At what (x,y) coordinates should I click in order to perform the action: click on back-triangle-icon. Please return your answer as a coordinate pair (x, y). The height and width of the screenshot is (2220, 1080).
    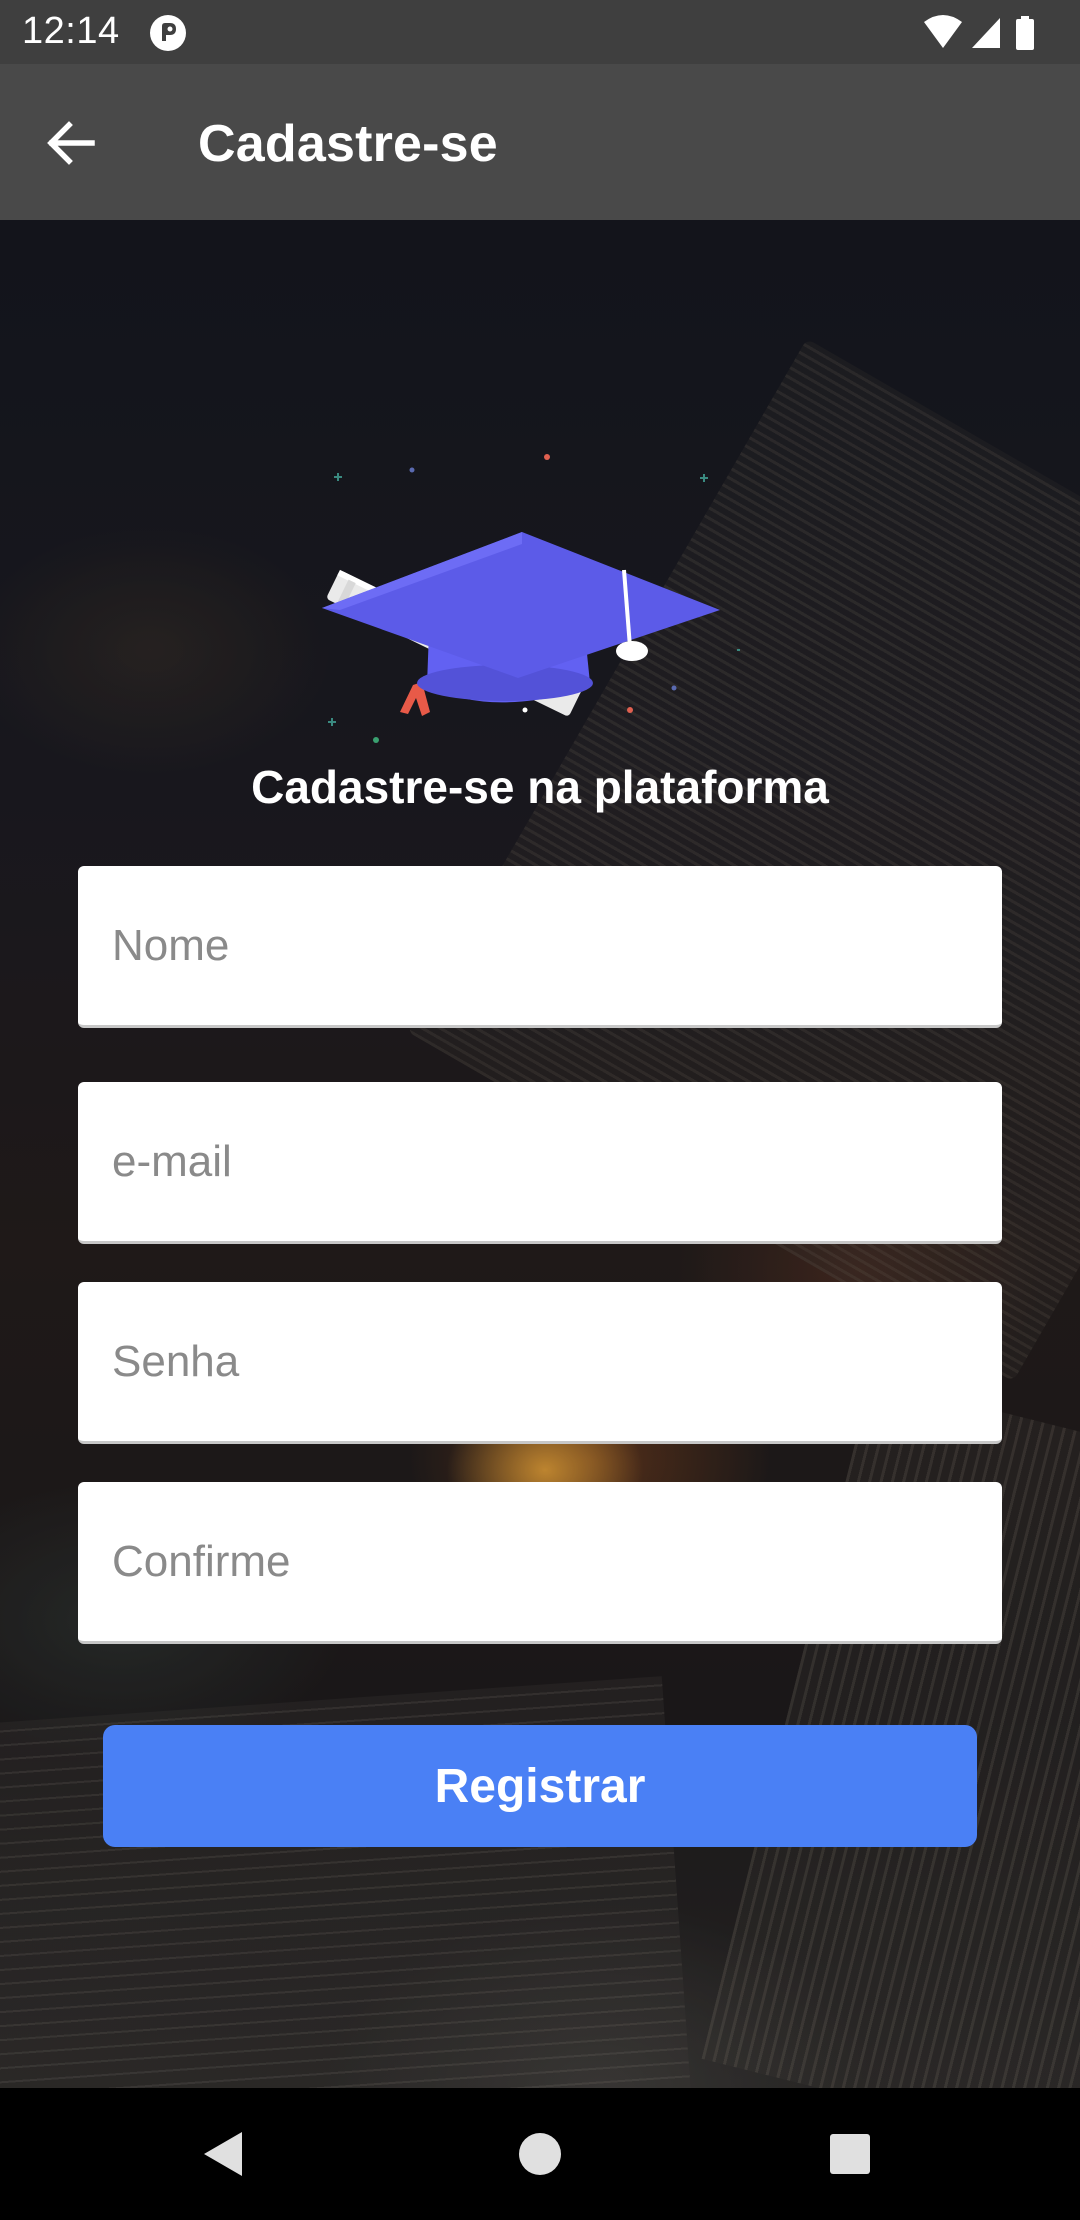
    Looking at the image, I should click on (223, 2154).